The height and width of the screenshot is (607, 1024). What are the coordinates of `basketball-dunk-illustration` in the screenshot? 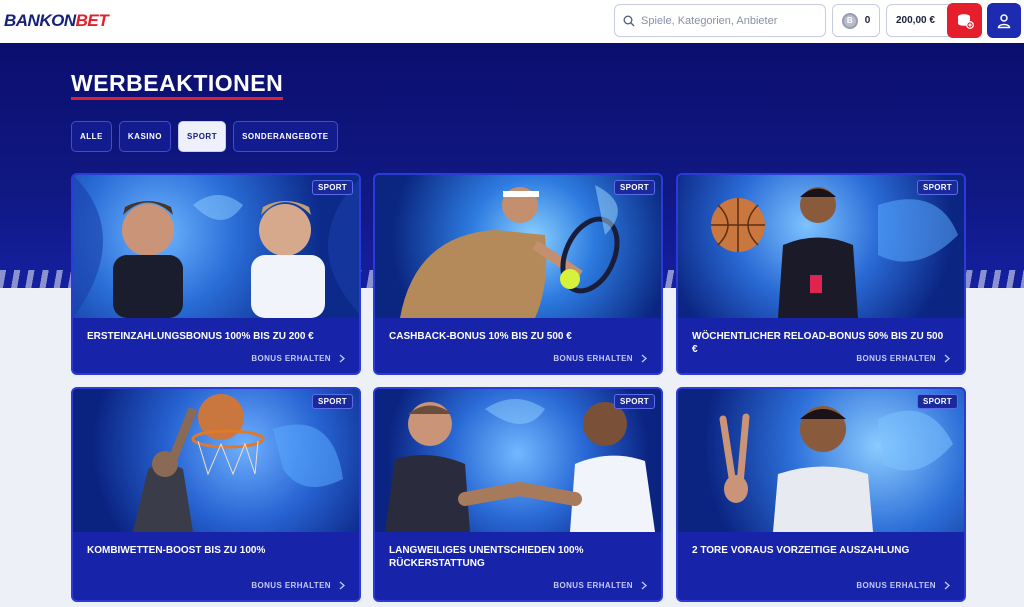 It's located at (238, 463).